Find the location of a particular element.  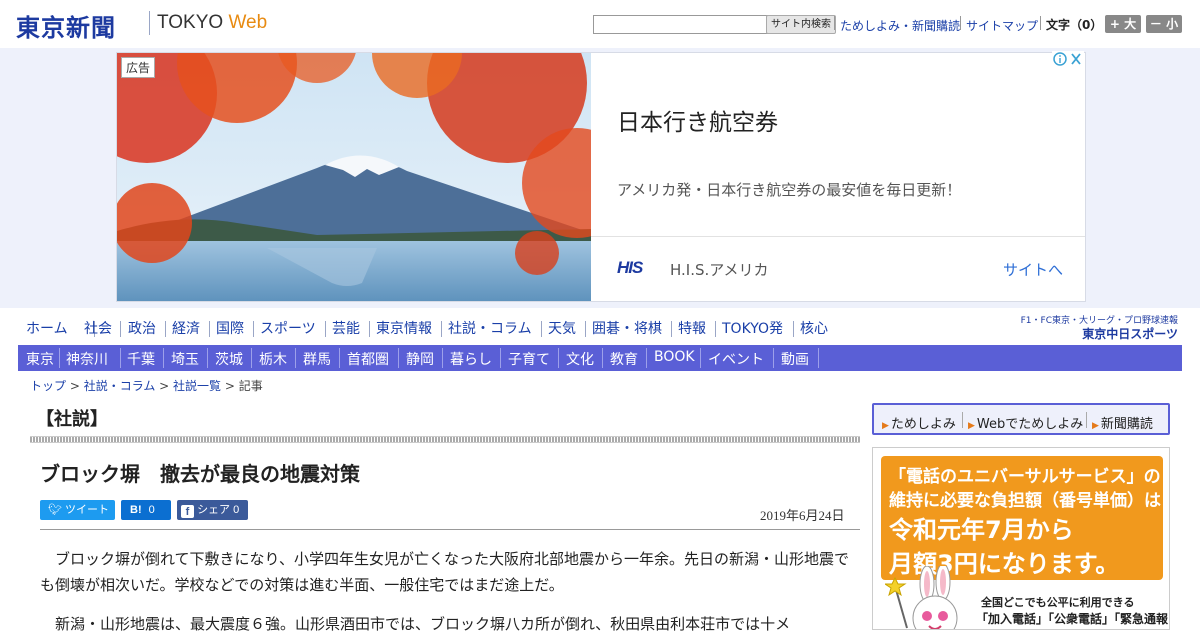

nav-saitama: 埼玉 is located at coordinates (185, 359).